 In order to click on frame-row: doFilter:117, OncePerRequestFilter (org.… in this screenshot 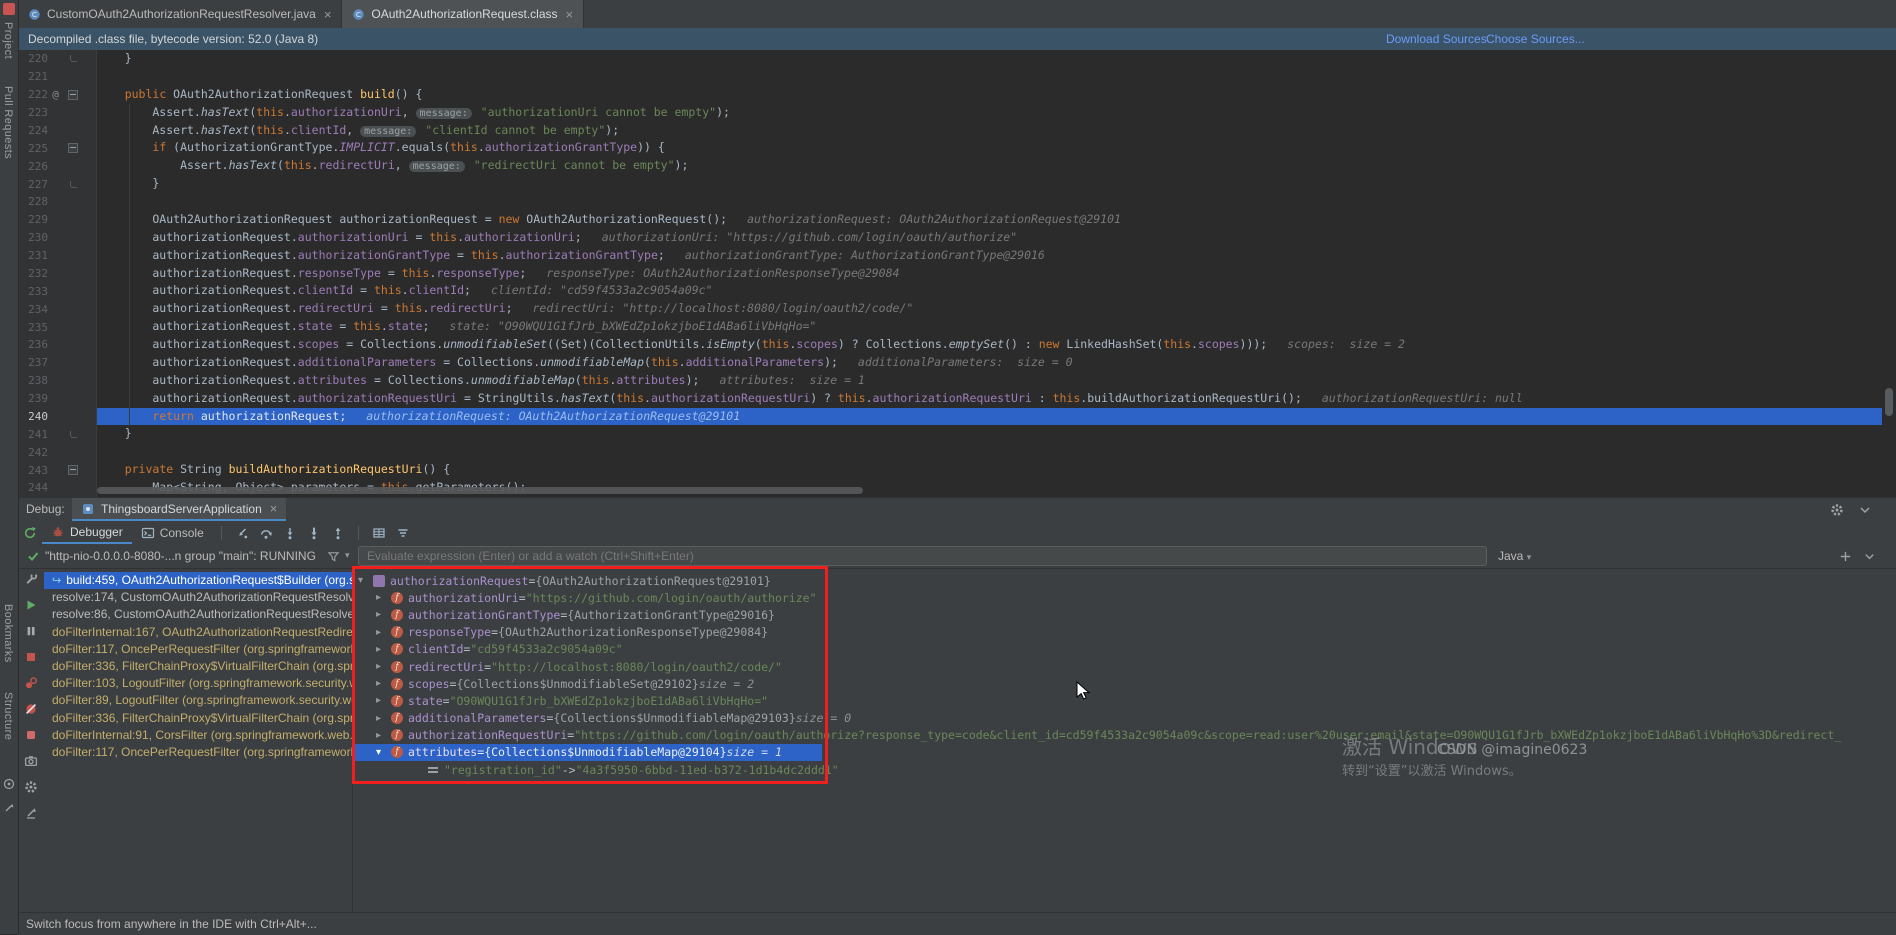, I will do `click(198, 752)`.